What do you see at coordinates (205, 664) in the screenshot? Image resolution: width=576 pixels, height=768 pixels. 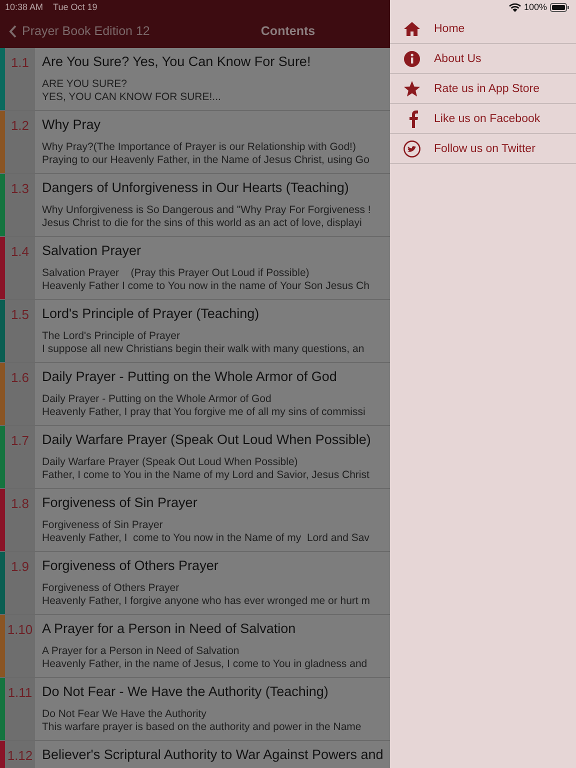 I see `section-preview: Heavenly Father, in the name of Jesus, I come to You in gladness and` at bounding box center [205, 664].